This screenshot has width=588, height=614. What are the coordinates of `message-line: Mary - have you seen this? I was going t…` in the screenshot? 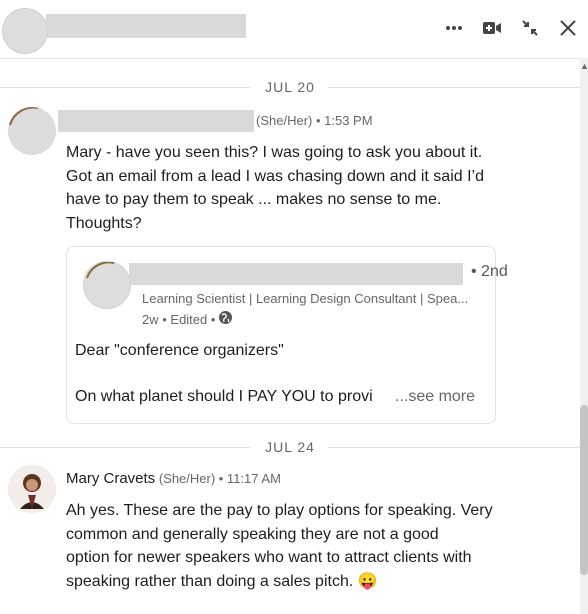 It's located at (274, 152).